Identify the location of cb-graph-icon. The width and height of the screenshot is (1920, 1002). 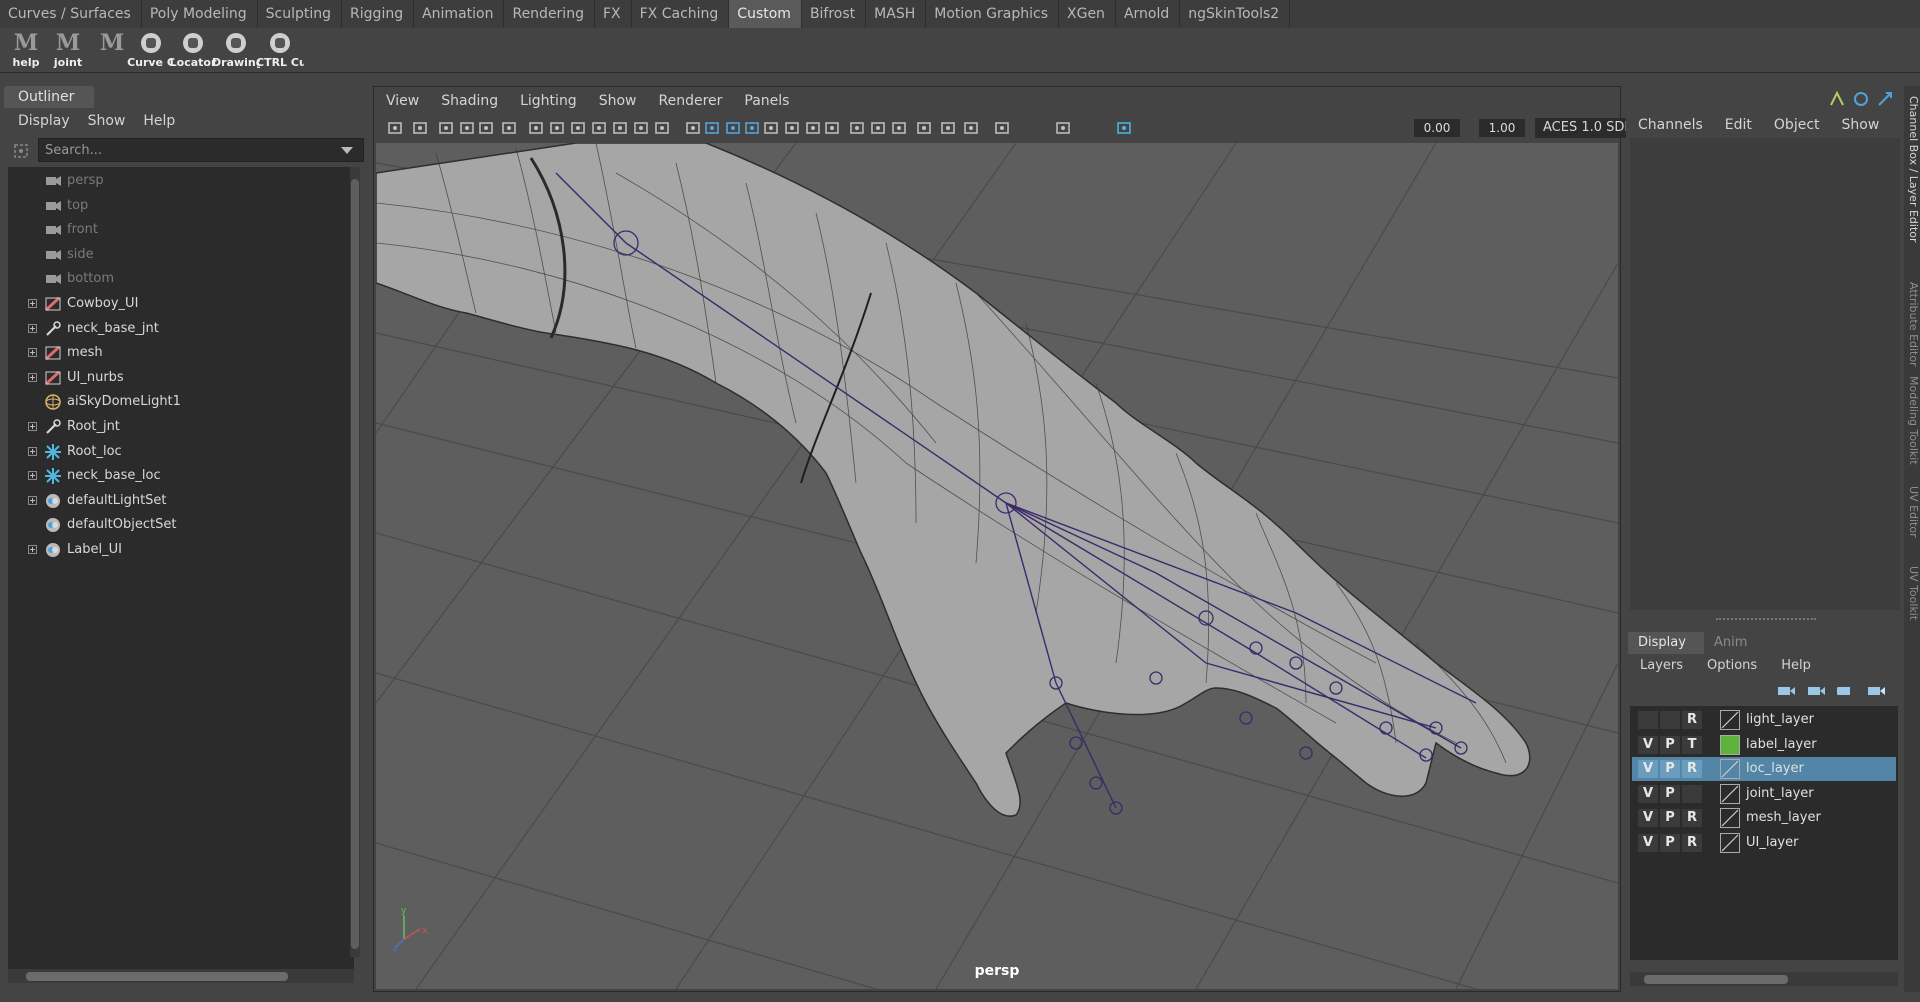
(1885, 99).